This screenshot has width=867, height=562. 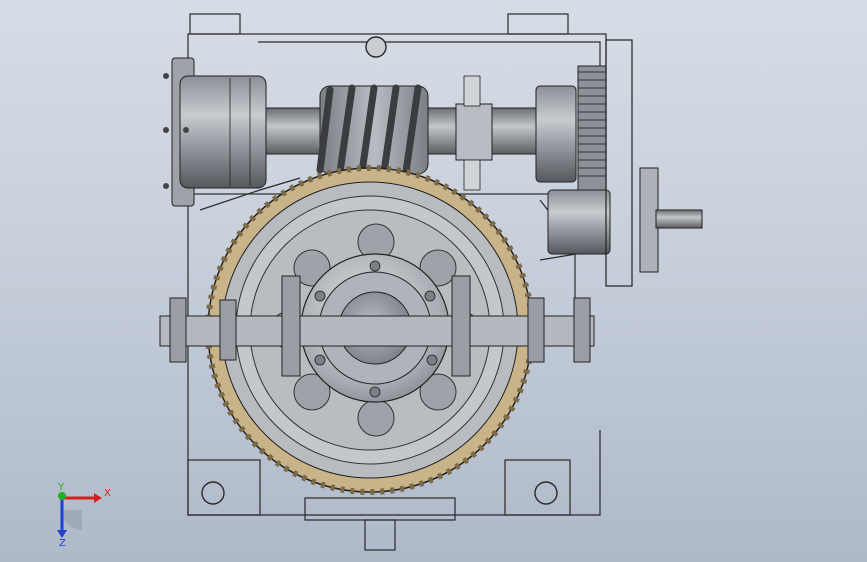 I want to click on y-axis-dot, so click(x=62, y=496).